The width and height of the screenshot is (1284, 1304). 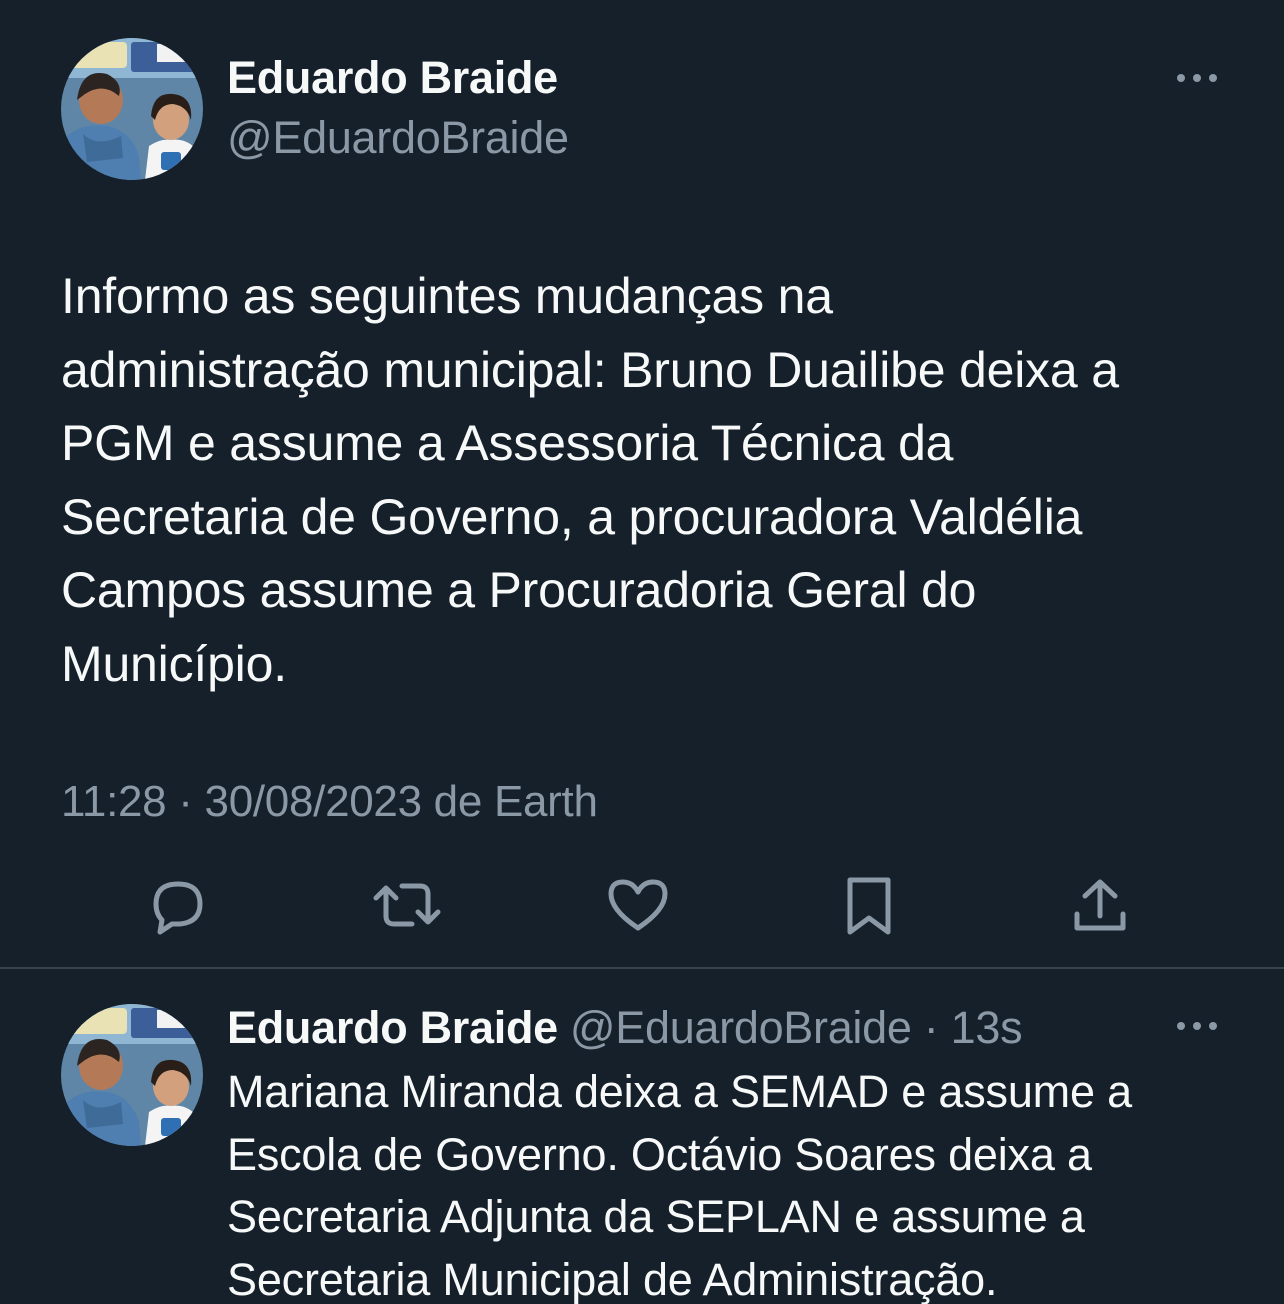 I want to click on reply-time: 13s, so click(x=987, y=1027).